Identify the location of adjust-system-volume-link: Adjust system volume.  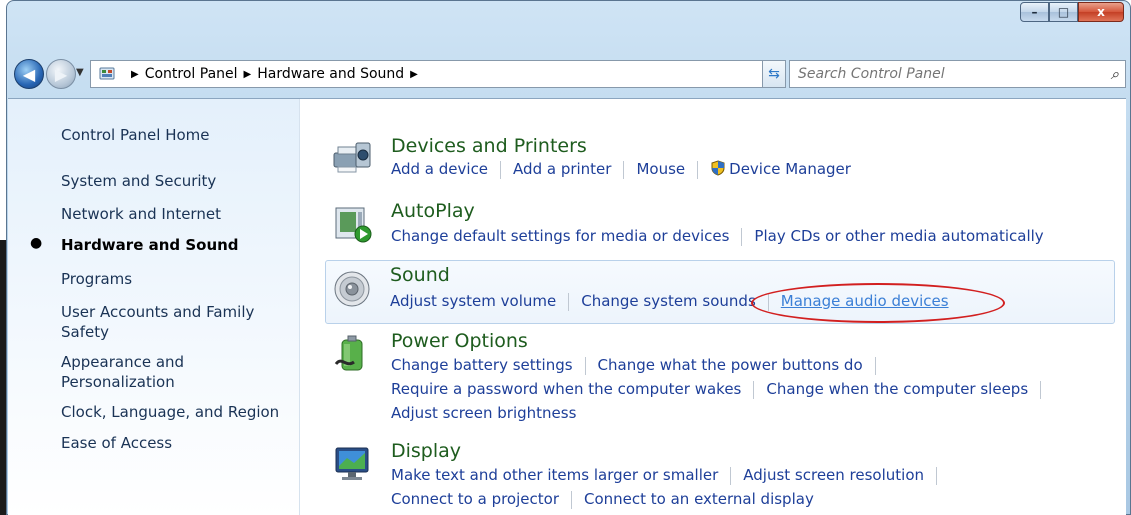
(473, 301).